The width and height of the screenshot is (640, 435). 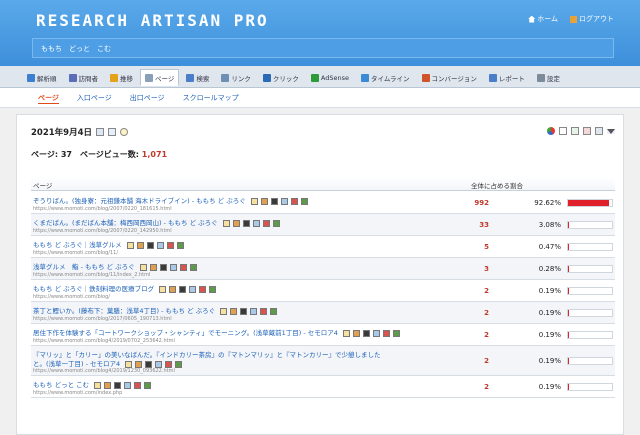 I want to click on subnav-item-1: 入口ページ, so click(x=94, y=98).